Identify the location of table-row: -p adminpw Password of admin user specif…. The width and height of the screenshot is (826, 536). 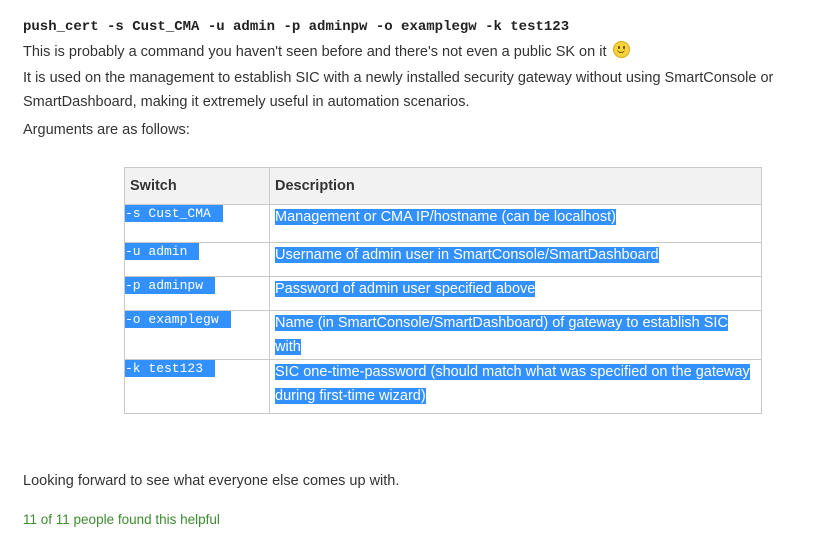
(443, 293).